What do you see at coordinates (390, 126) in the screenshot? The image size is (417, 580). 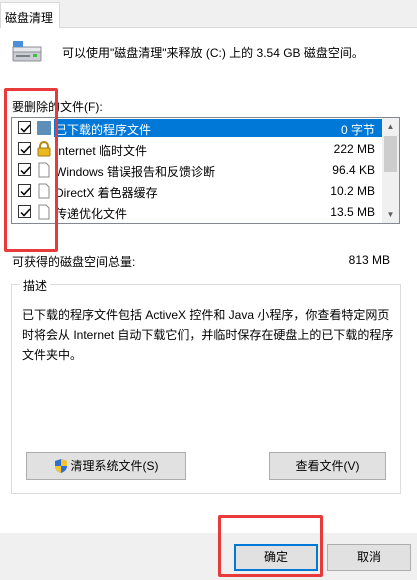 I see `scroll-up-icon: ▲` at bounding box center [390, 126].